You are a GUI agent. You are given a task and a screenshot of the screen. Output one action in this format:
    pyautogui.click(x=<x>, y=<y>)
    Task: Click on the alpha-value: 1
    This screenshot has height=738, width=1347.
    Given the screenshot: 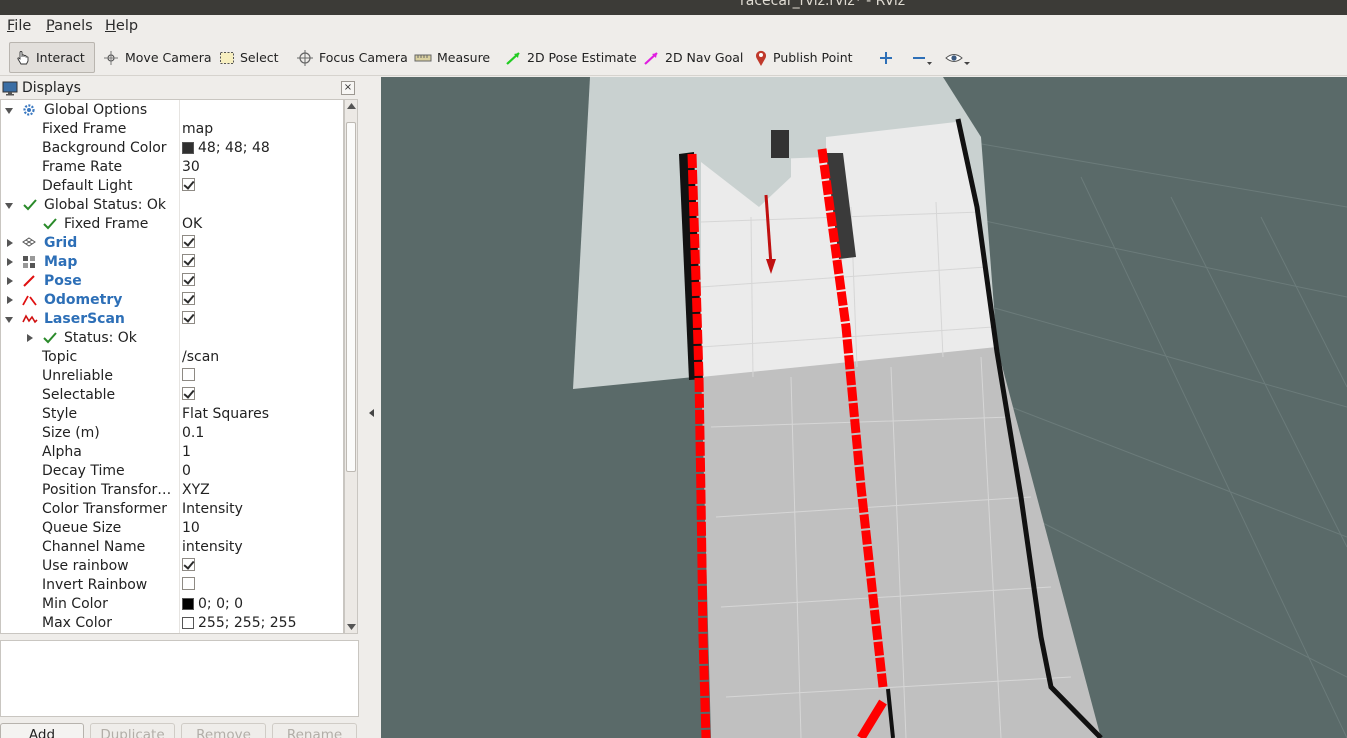 What is the action you would take?
    pyautogui.click(x=186, y=452)
    